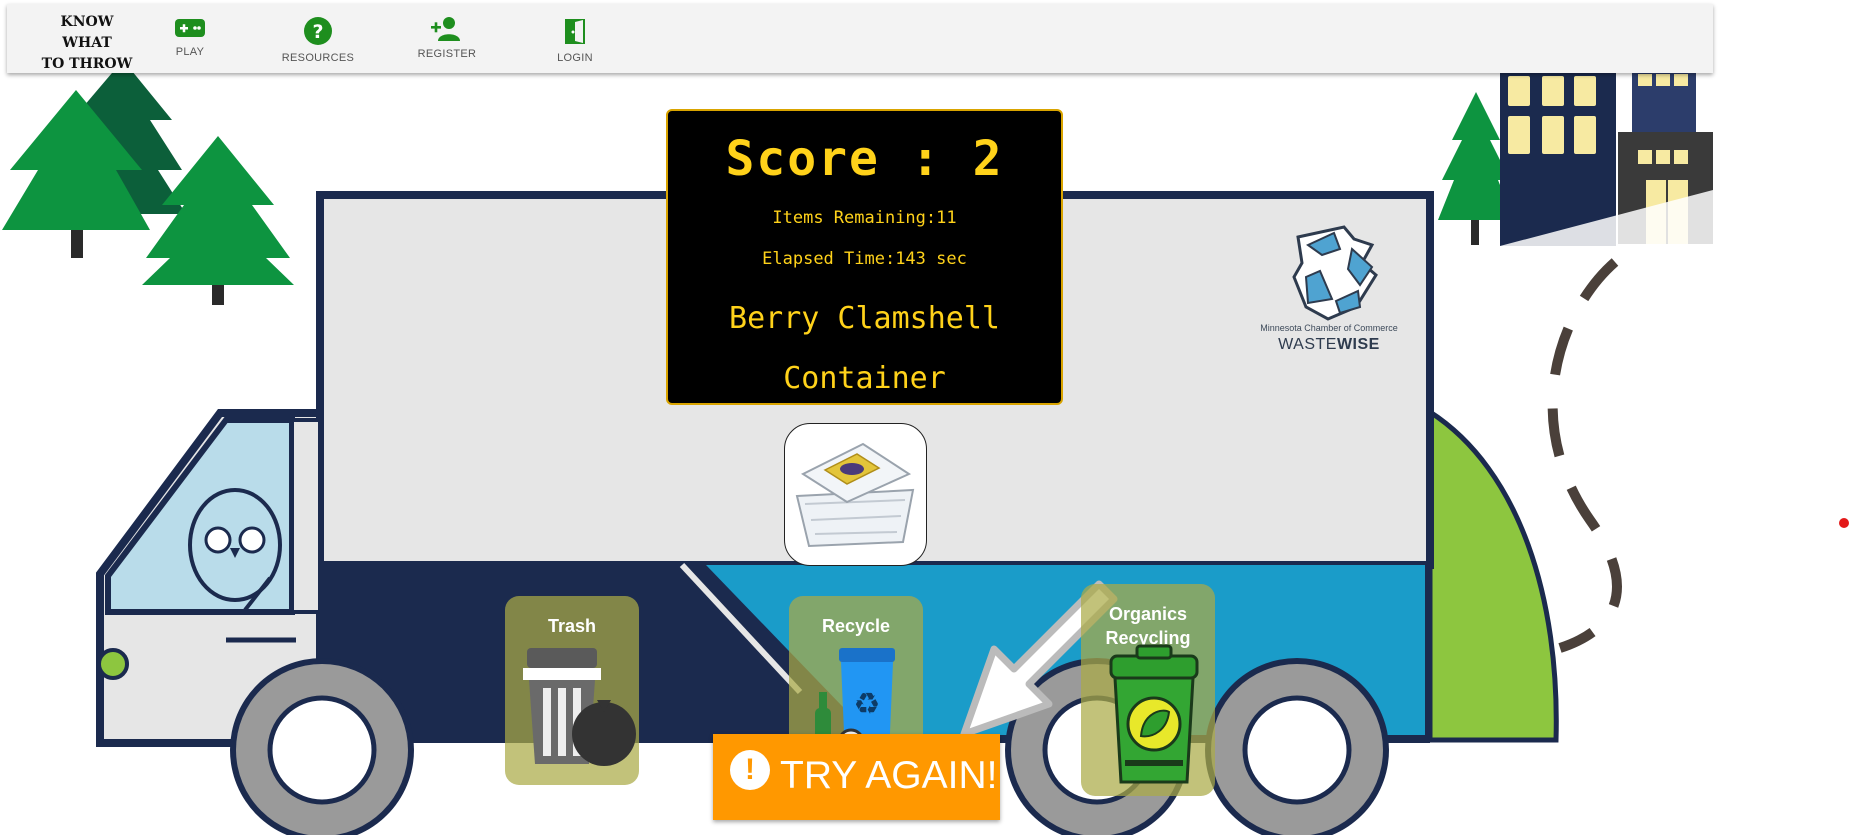 This screenshot has height=835, width=1849. What do you see at coordinates (579, 707) in the screenshot?
I see `trash-can-icon` at bounding box center [579, 707].